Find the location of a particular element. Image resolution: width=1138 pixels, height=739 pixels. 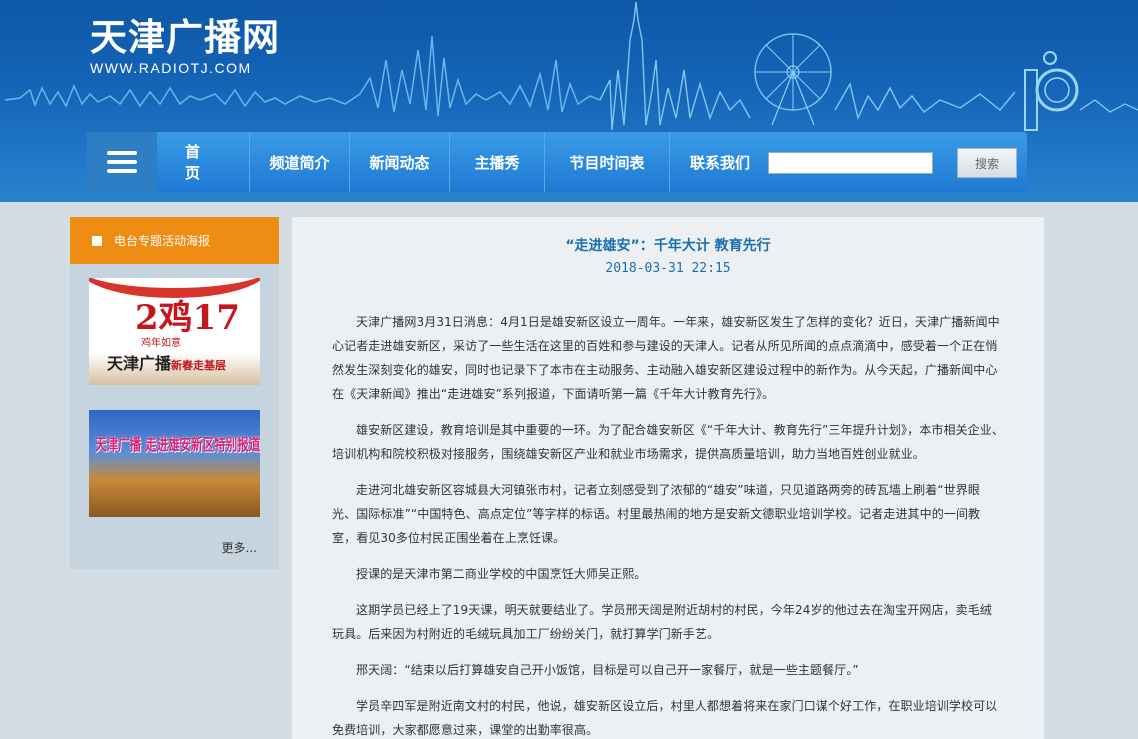

search-input is located at coordinates (850, 163).